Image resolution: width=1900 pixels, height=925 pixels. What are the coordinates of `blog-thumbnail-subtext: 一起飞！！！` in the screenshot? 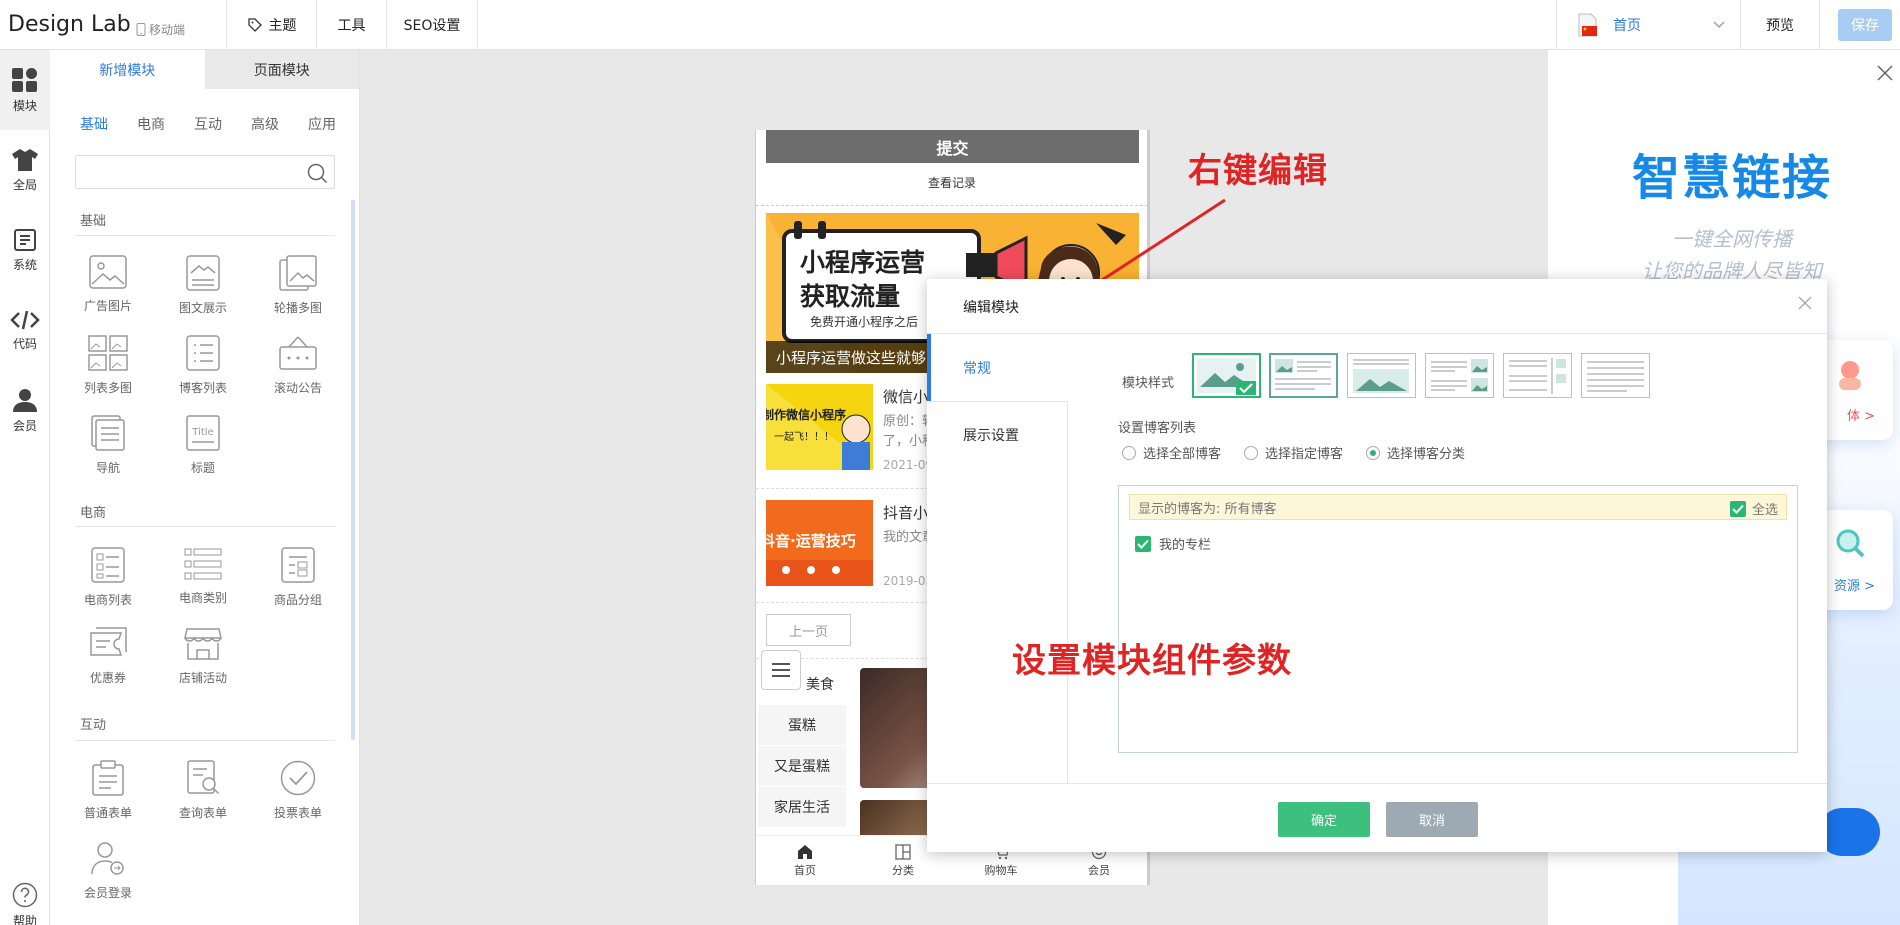 It's located at (804, 437).